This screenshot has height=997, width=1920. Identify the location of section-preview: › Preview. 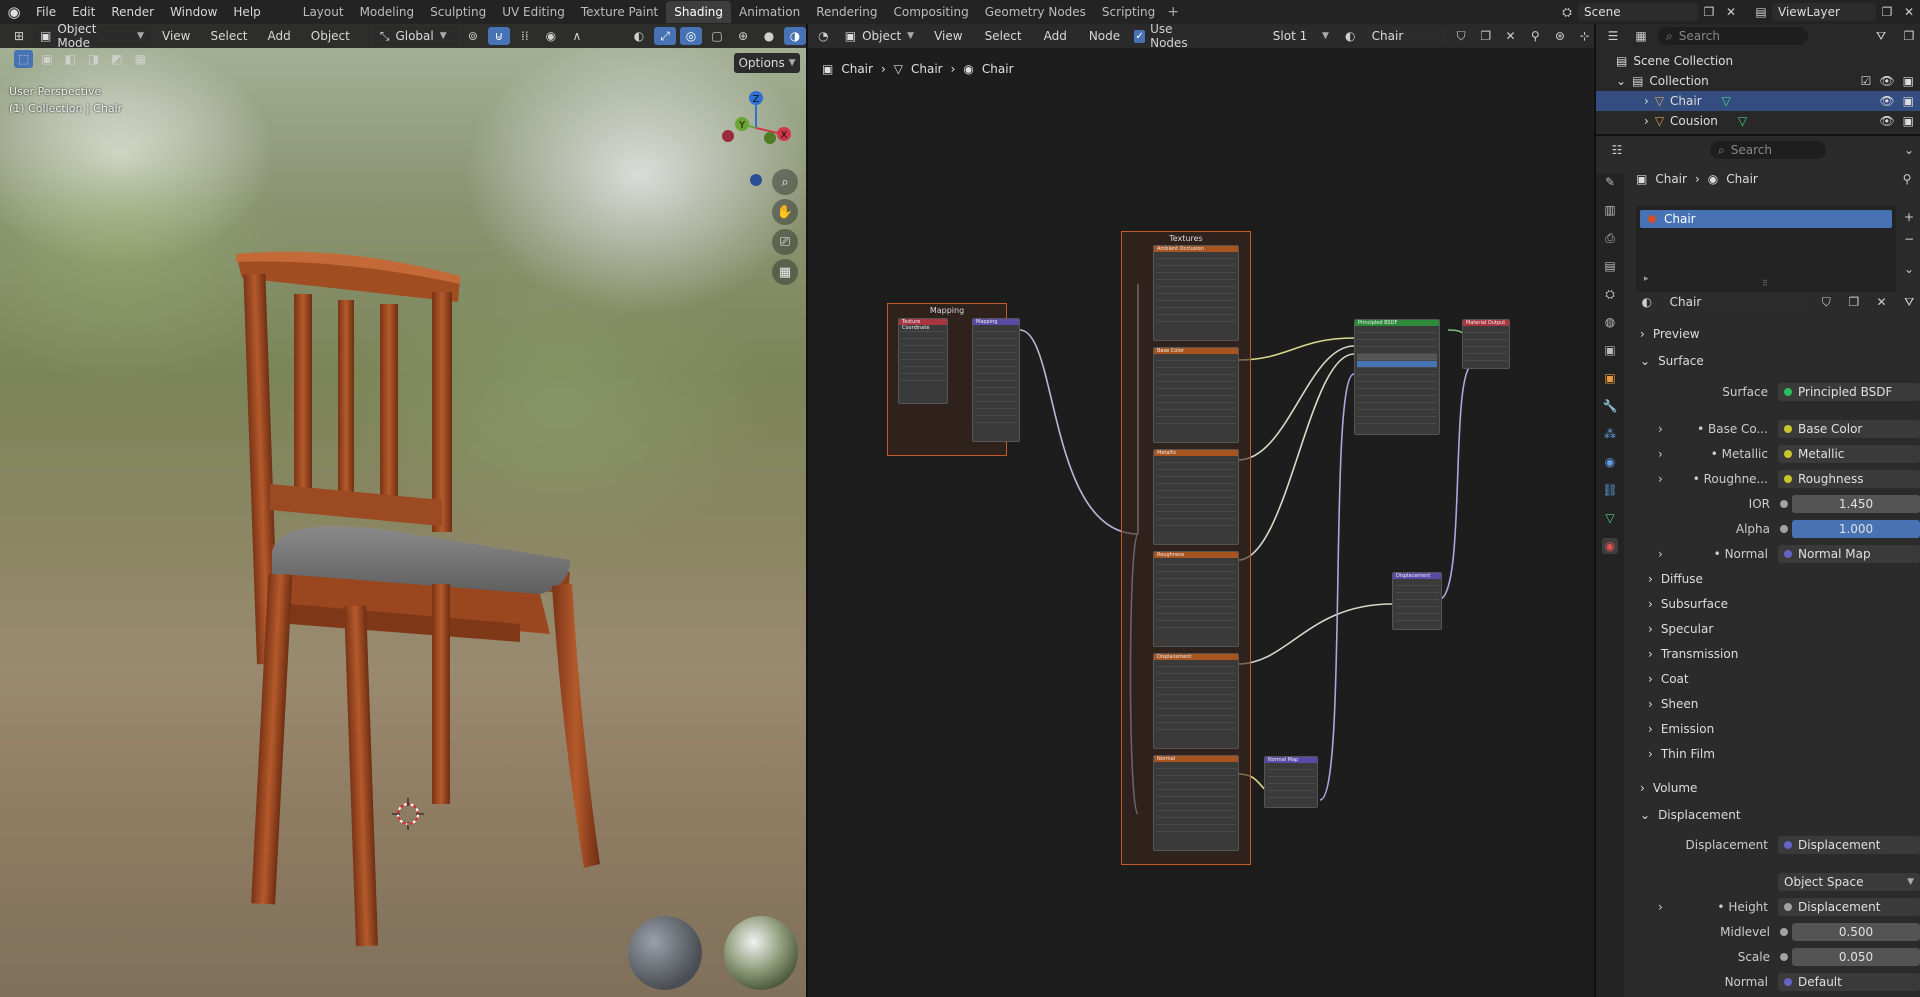
(1780, 334).